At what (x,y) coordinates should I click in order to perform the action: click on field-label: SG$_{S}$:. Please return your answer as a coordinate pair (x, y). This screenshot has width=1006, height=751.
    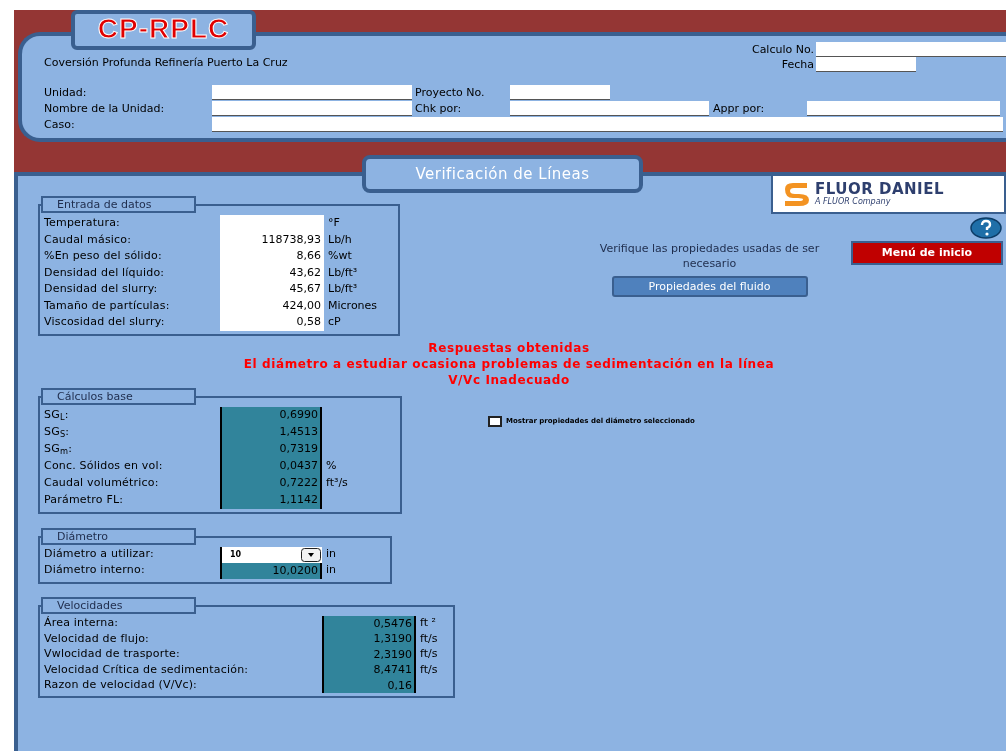
    Looking at the image, I should click on (57, 432).